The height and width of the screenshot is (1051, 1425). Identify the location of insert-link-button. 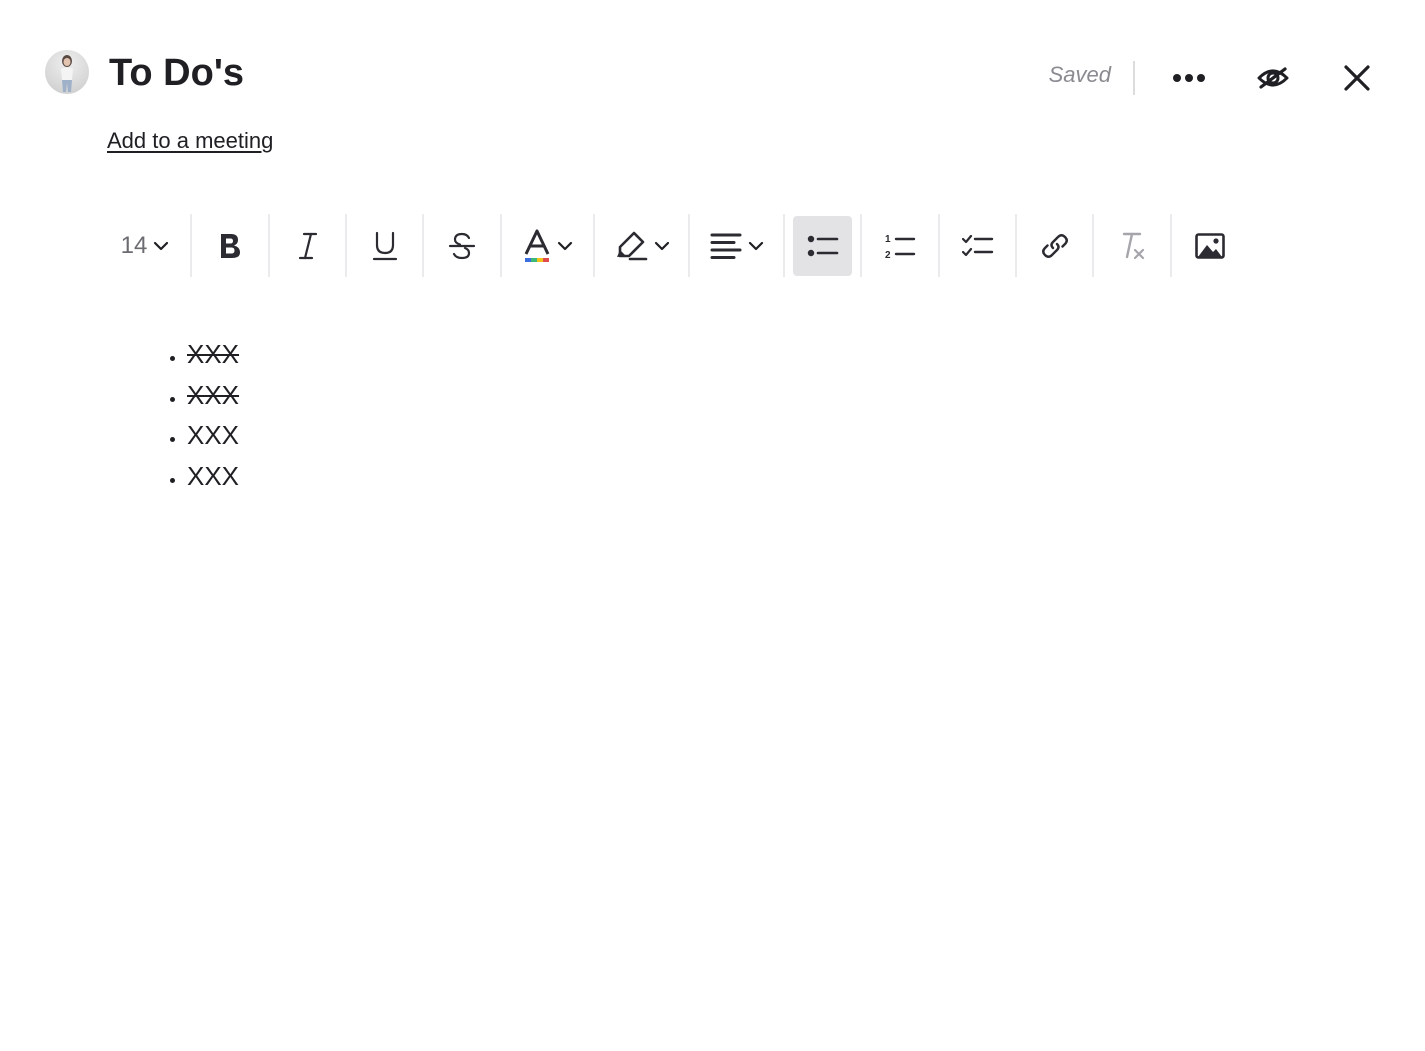
(1054, 246).